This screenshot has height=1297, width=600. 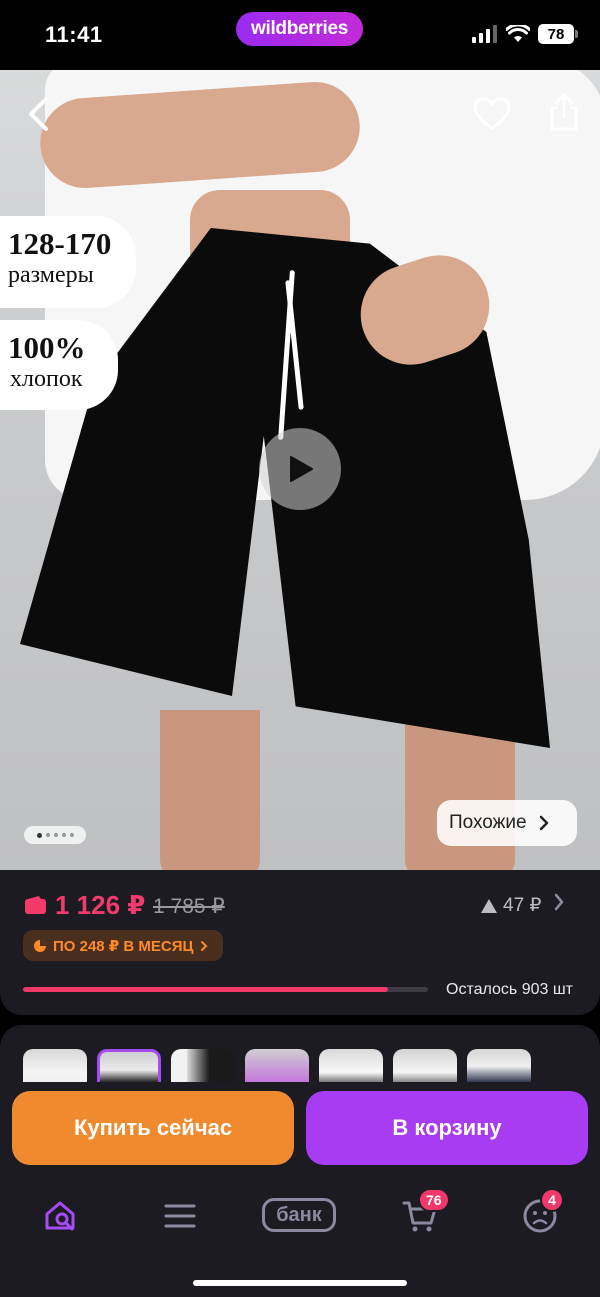 I want to click on gallery-pagination, so click(x=55, y=835).